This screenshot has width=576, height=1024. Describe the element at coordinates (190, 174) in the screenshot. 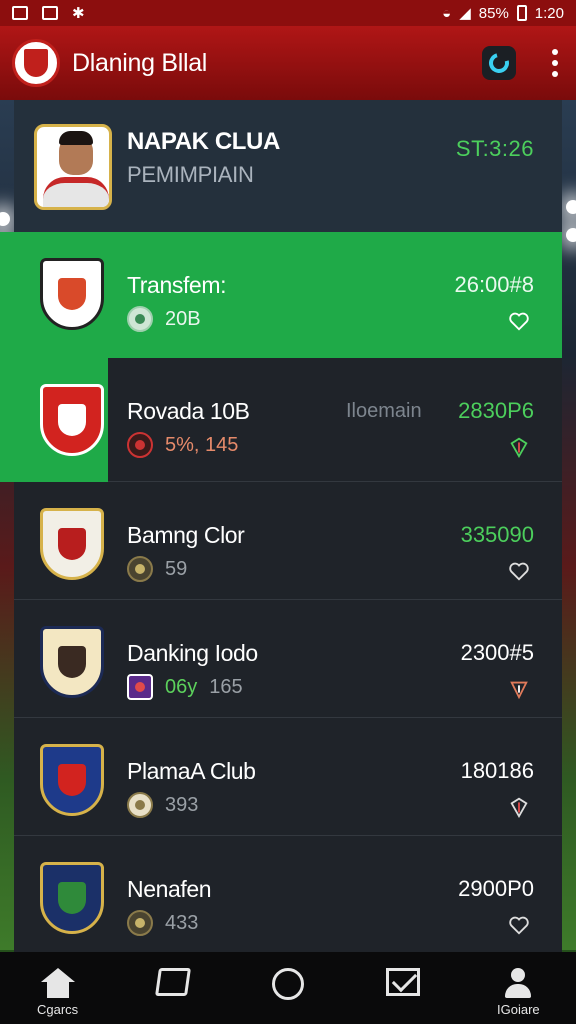

I see `player-subtitle: PEMIMPIAIN` at that location.